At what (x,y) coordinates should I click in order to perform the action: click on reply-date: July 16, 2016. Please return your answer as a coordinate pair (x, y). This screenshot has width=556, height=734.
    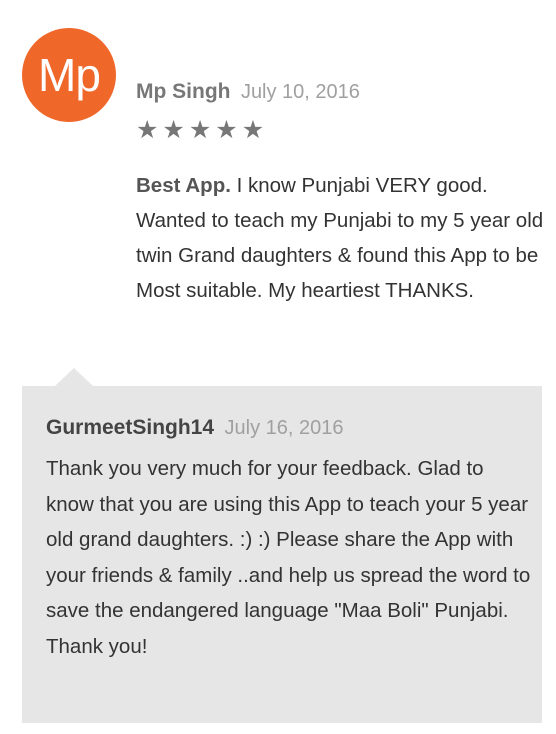
    Looking at the image, I should click on (284, 428).